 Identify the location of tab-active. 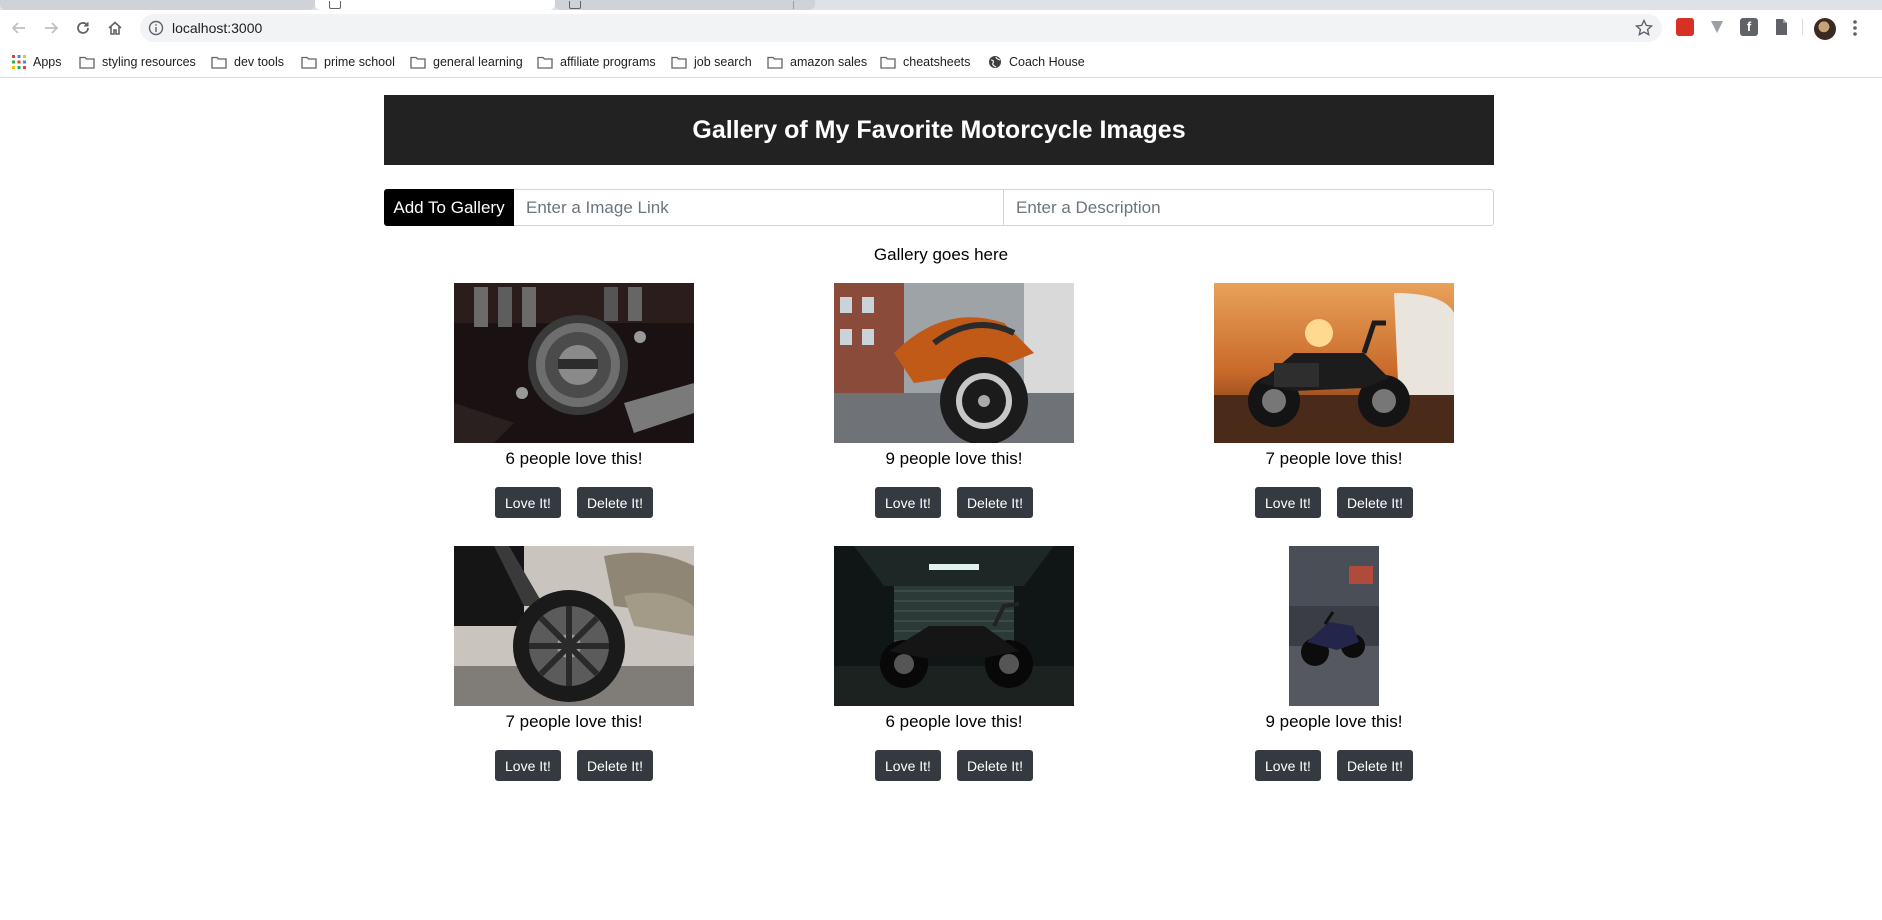
(435, 5).